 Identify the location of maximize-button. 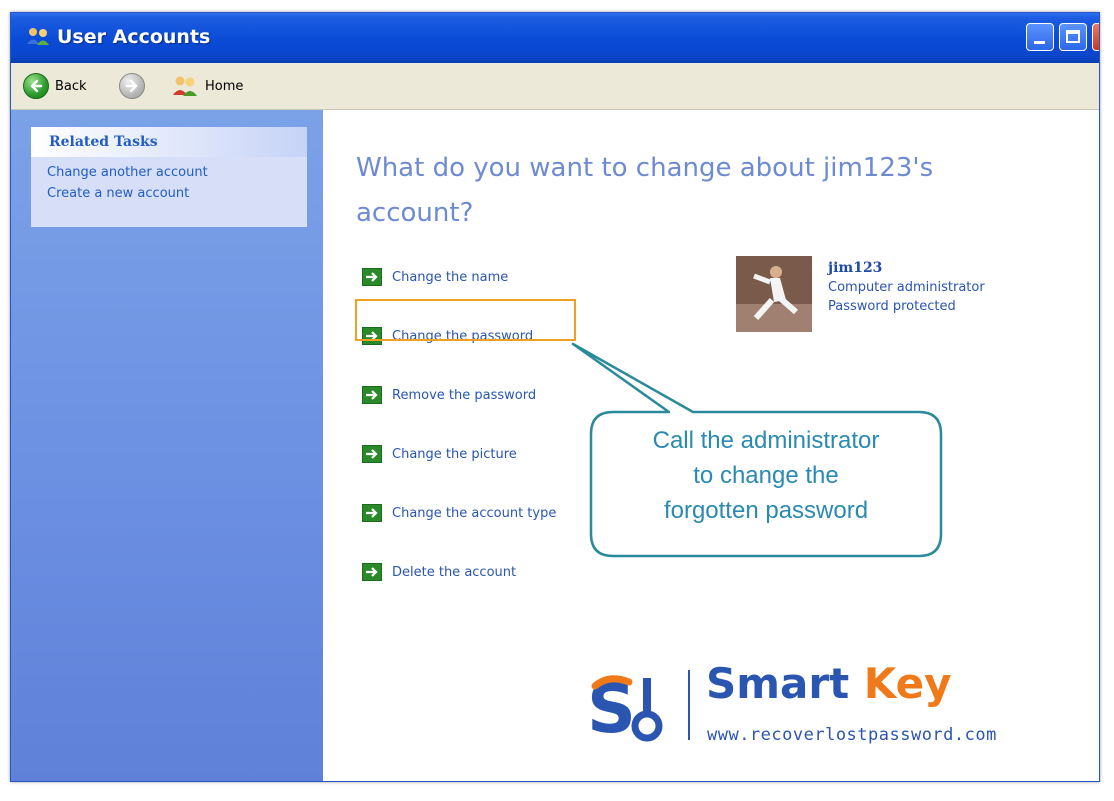
(1073, 37).